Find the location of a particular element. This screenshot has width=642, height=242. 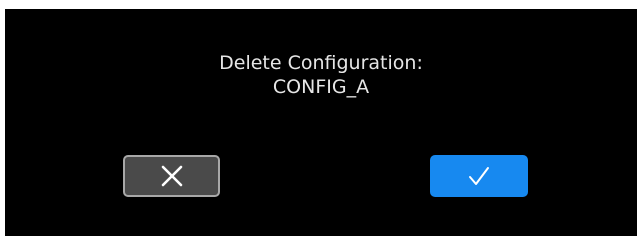

checkmark-icon is located at coordinates (479, 176).